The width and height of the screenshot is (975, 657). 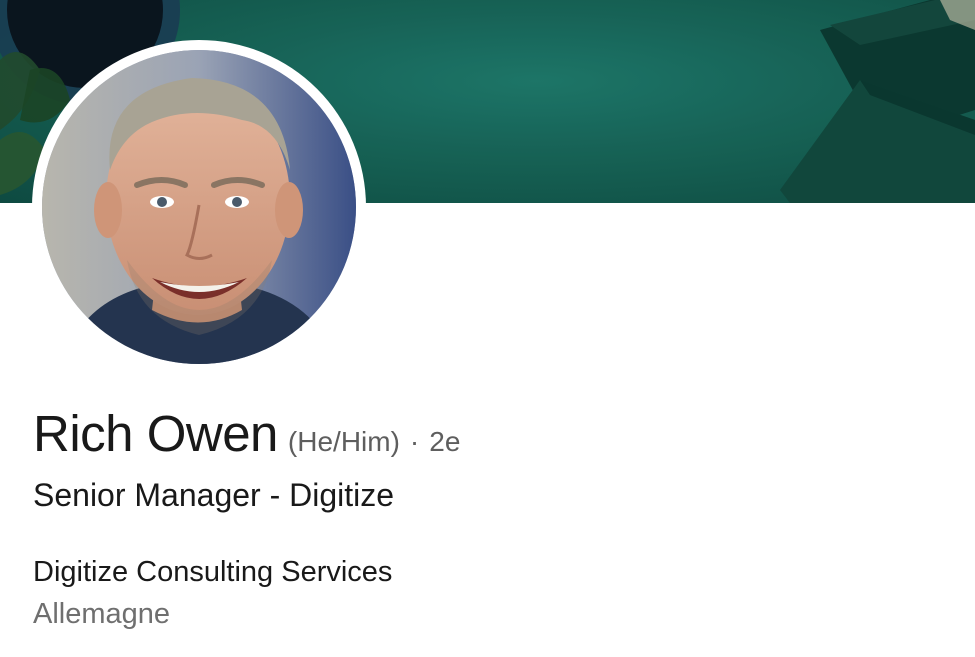 I want to click on profile-location: Allemagne, so click(x=102, y=614).